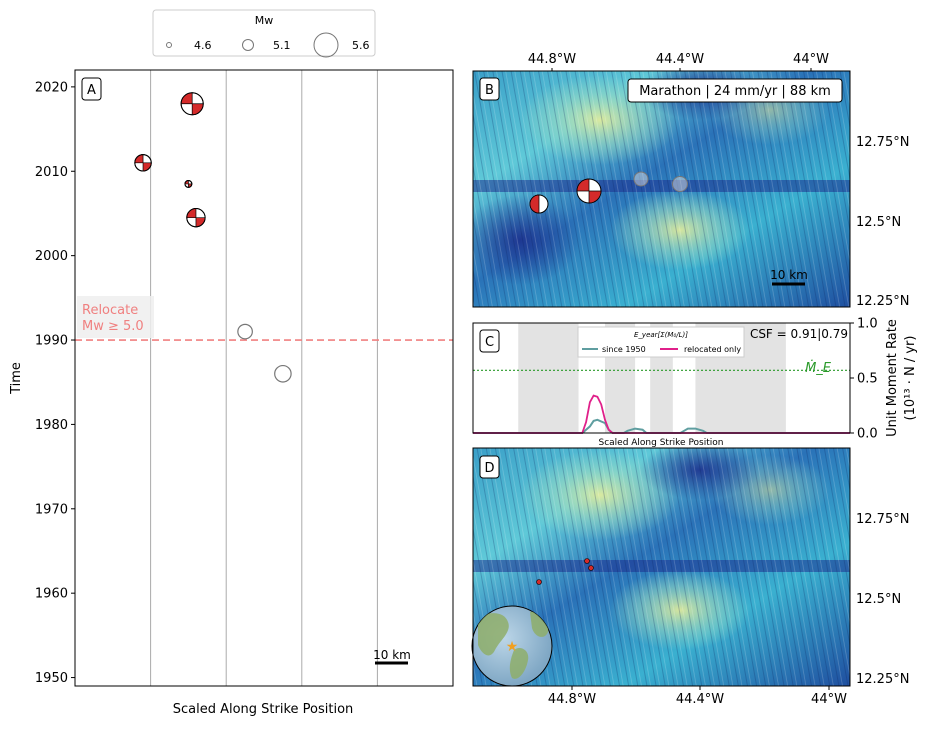 Image resolution: width=935 pixels, height=729 pixels. Describe the element at coordinates (572, 699) in the screenshot. I see `panel-d-bottom-tick-1: 44.8°W` at that location.